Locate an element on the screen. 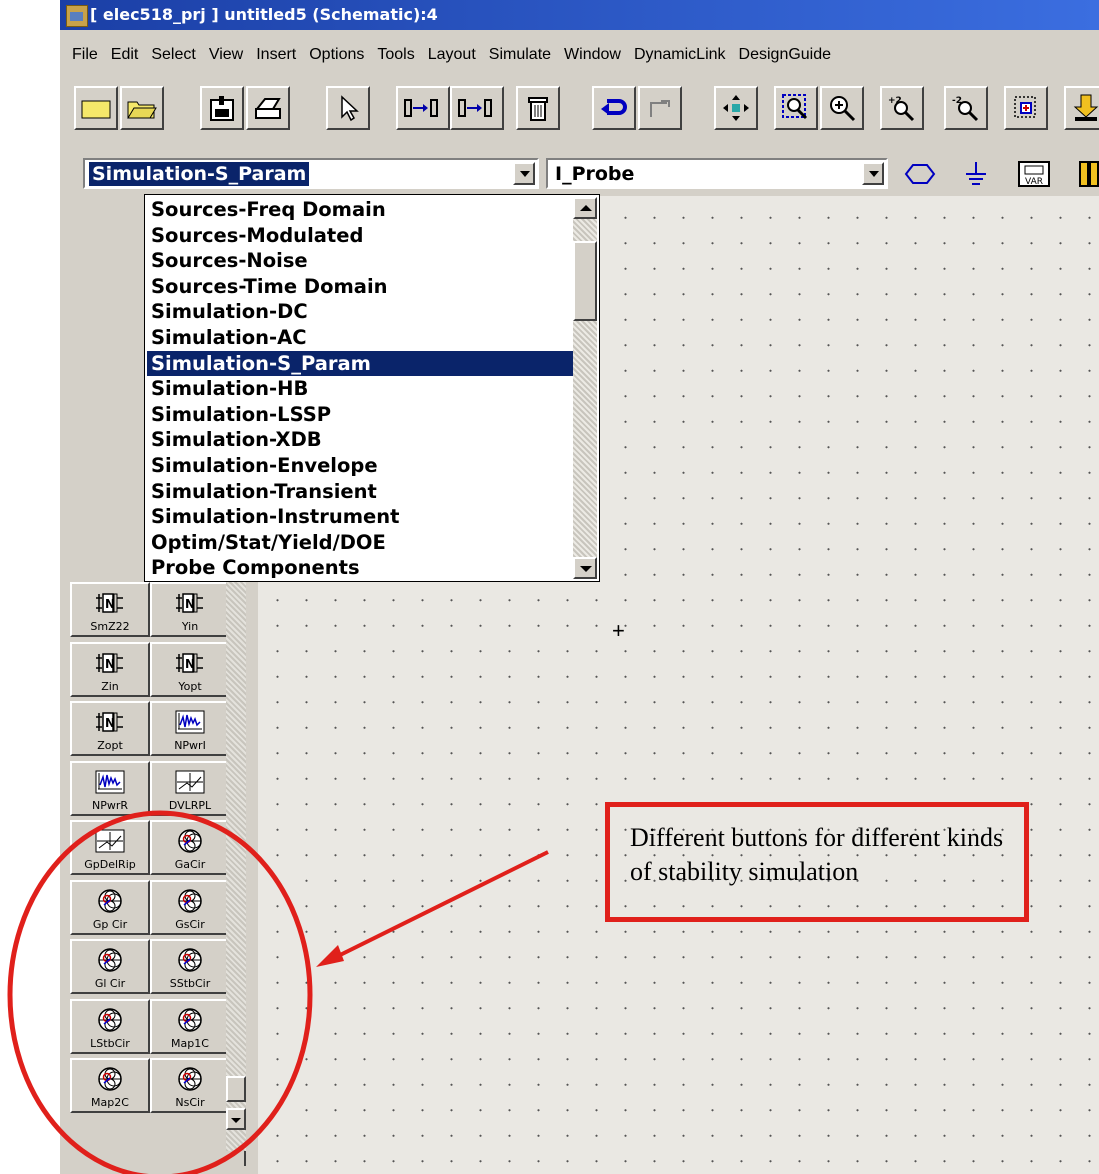 The width and height of the screenshot is (1099, 1174). palette-button: NPwrR is located at coordinates (110, 788).